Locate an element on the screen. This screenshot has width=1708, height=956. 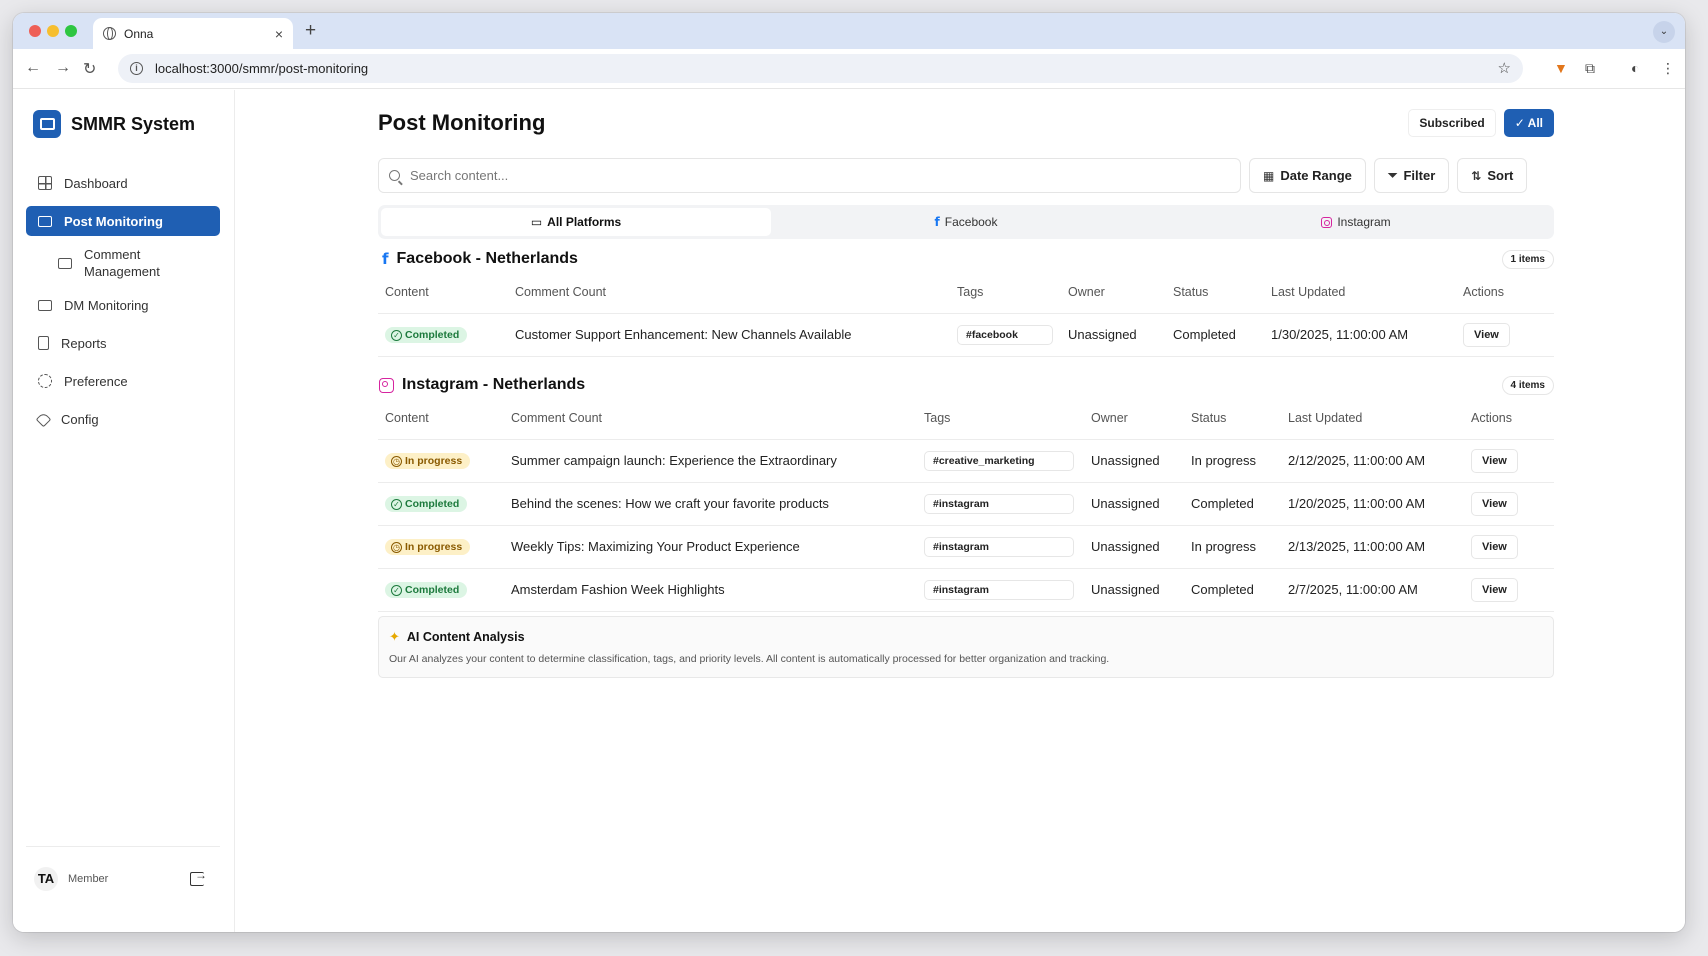
avatar: TA is located at coordinates (46, 879).